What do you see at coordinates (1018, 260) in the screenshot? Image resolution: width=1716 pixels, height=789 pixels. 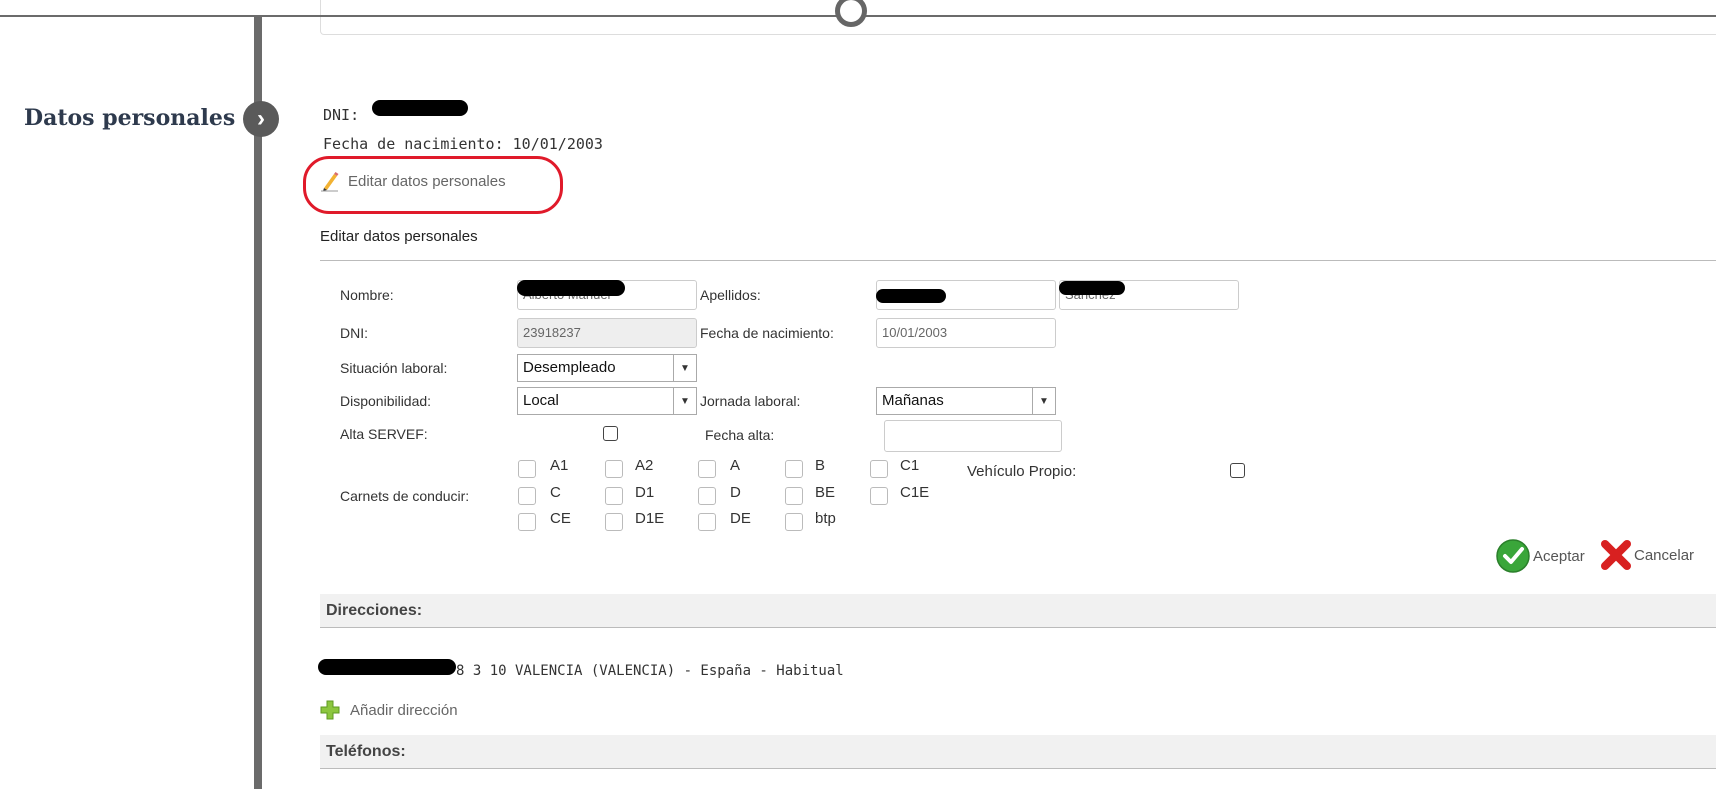 I see `heading-rule` at bounding box center [1018, 260].